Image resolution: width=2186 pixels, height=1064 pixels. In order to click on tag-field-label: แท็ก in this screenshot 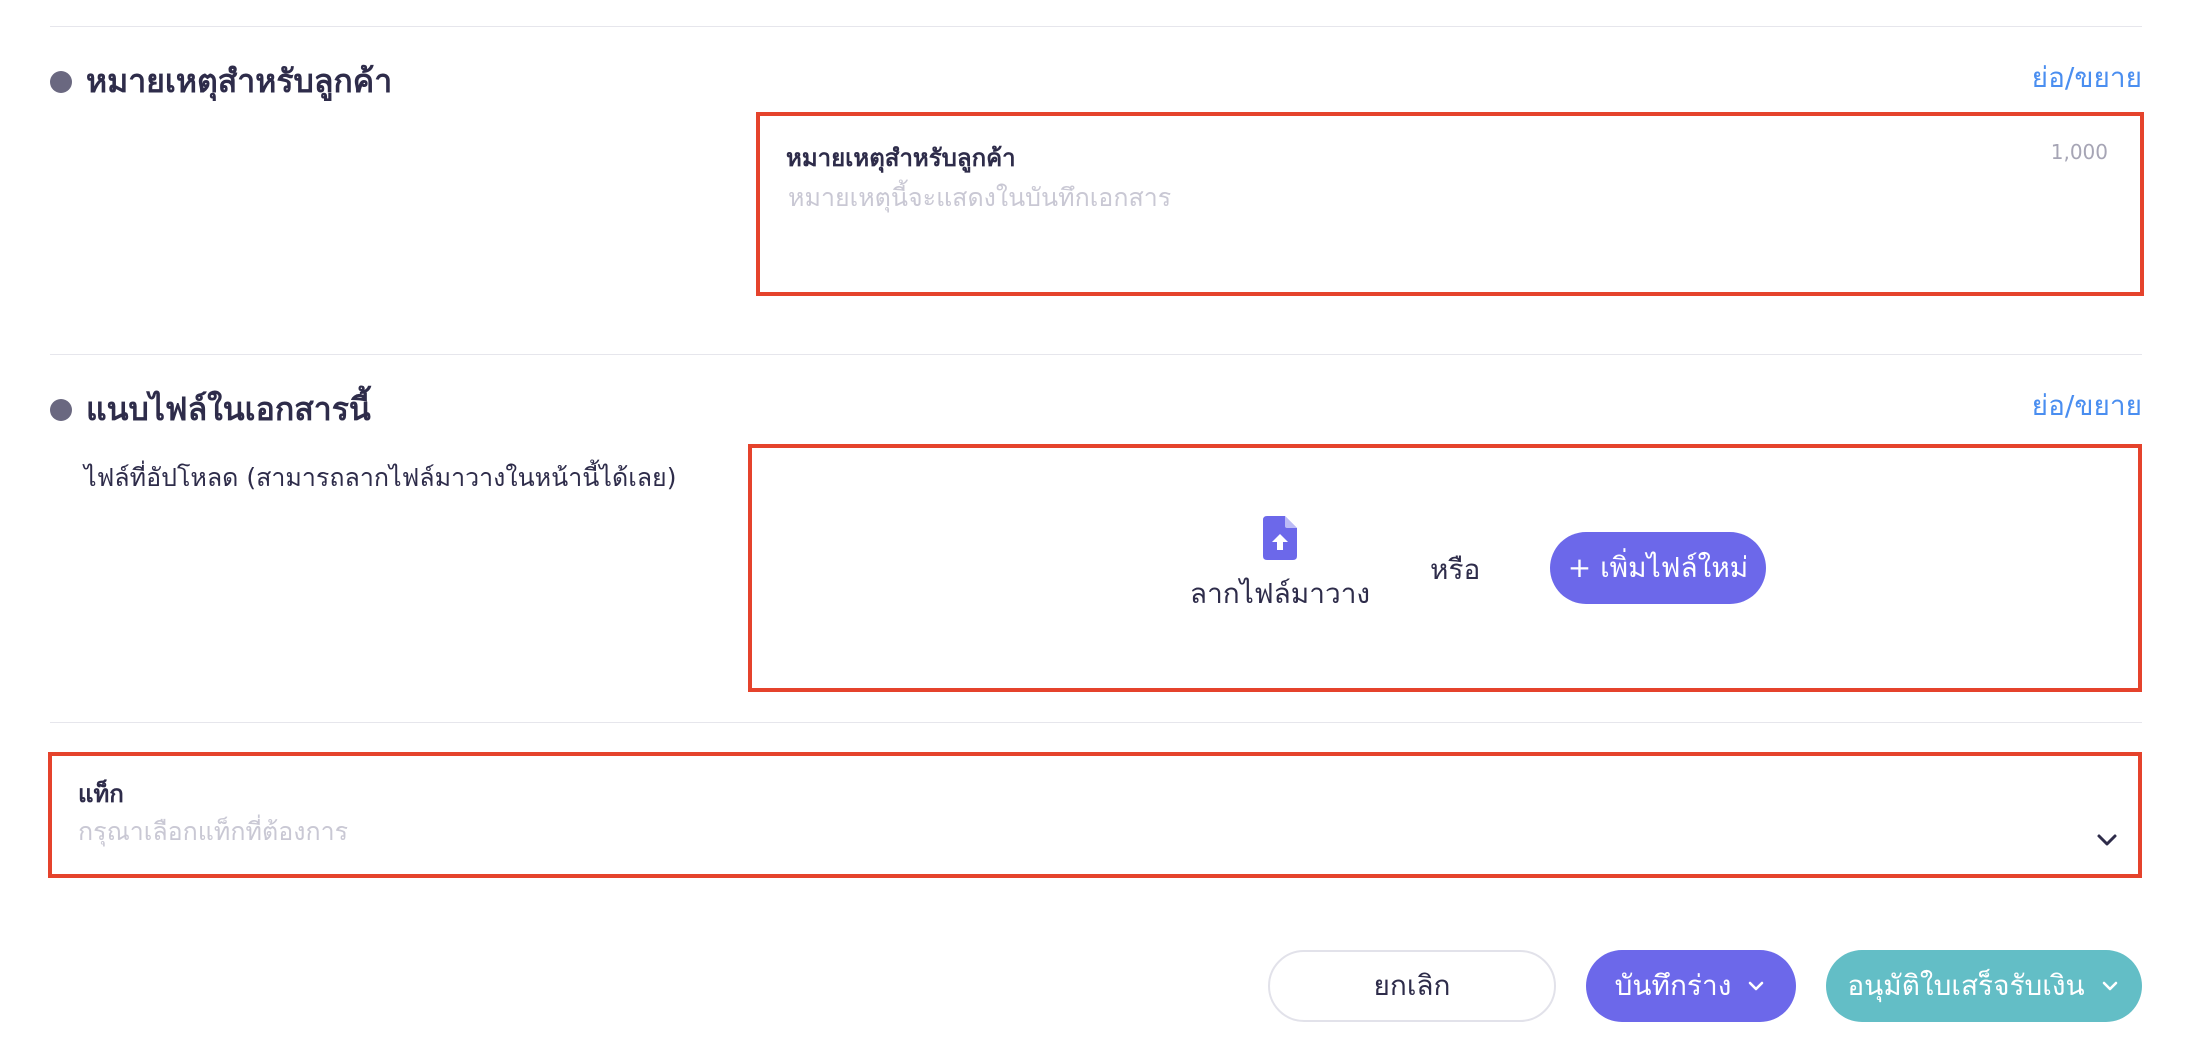, I will do `click(101, 794)`.